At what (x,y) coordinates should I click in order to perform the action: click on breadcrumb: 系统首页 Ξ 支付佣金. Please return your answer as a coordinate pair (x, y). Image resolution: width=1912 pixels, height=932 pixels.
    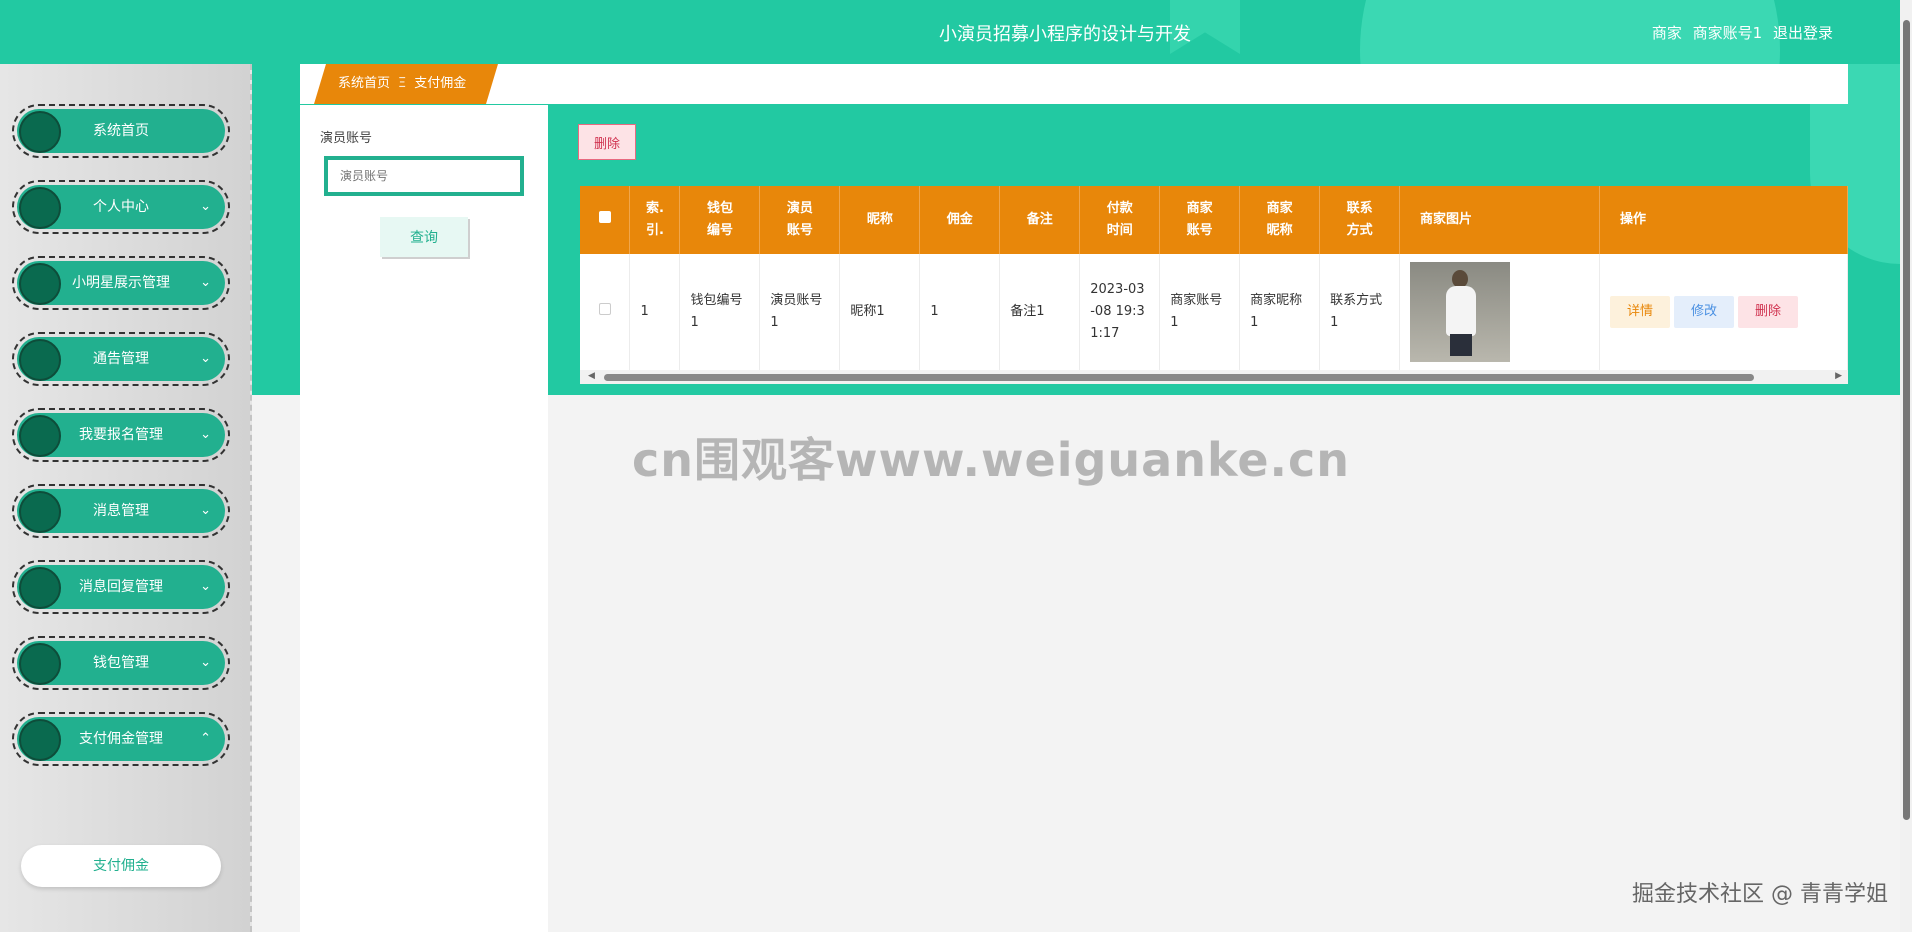
    Looking at the image, I should click on (406, 84).